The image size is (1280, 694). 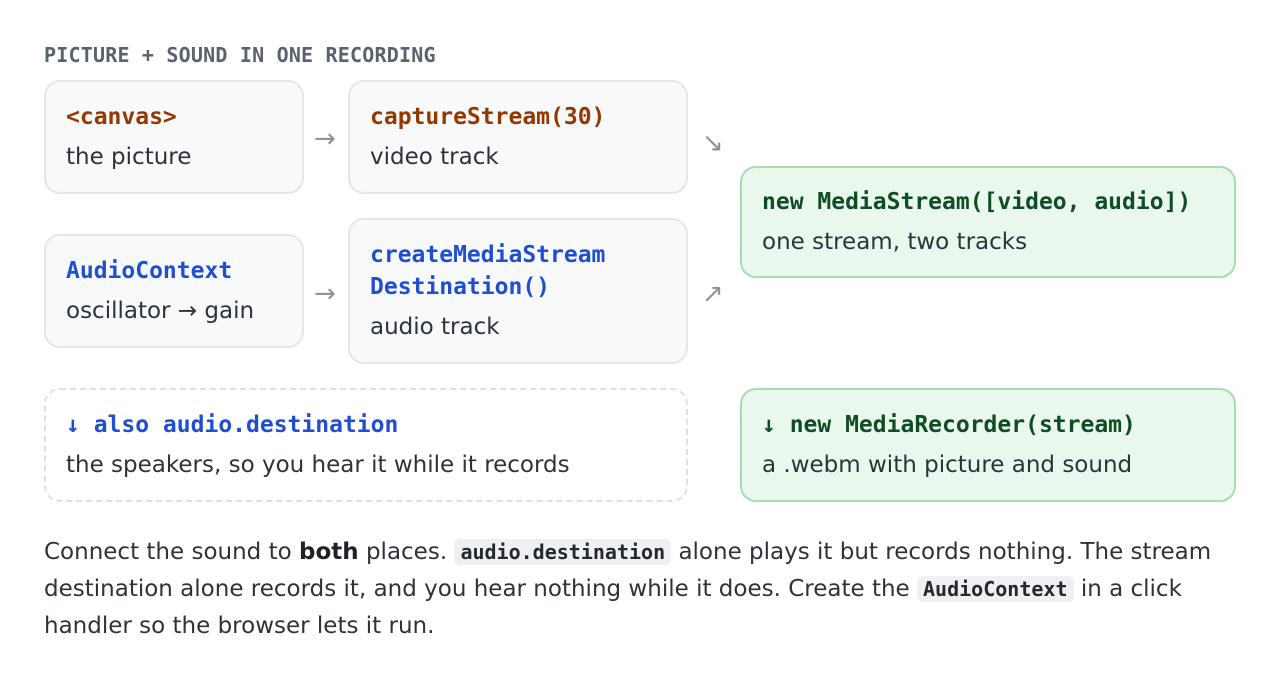 What do you see at coordinates (329, 552) in the screenshot?
I see `para-bold: both` at bounding box center [329, 552].